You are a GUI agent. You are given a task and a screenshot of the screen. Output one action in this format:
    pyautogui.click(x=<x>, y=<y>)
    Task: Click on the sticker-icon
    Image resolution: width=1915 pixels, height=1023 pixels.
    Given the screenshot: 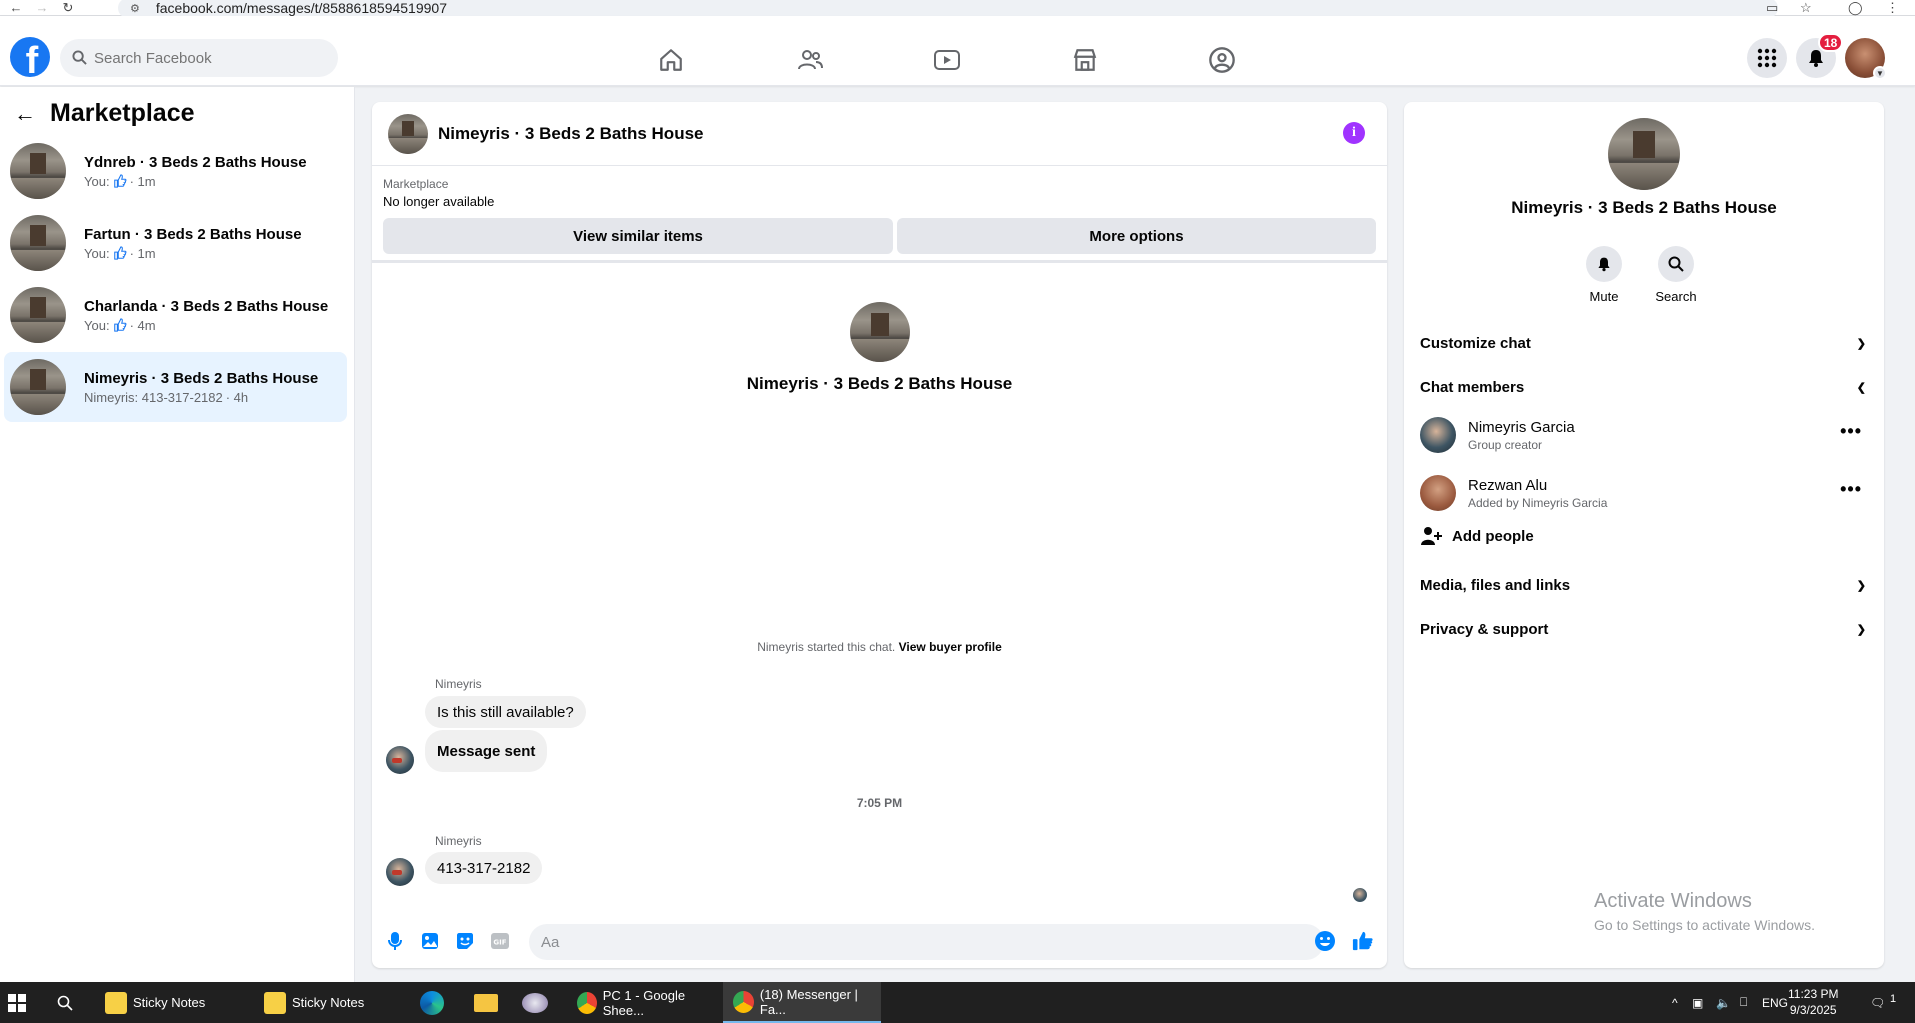 What is the action you would take?
    pyautogui.click(x=465, y=941)
    